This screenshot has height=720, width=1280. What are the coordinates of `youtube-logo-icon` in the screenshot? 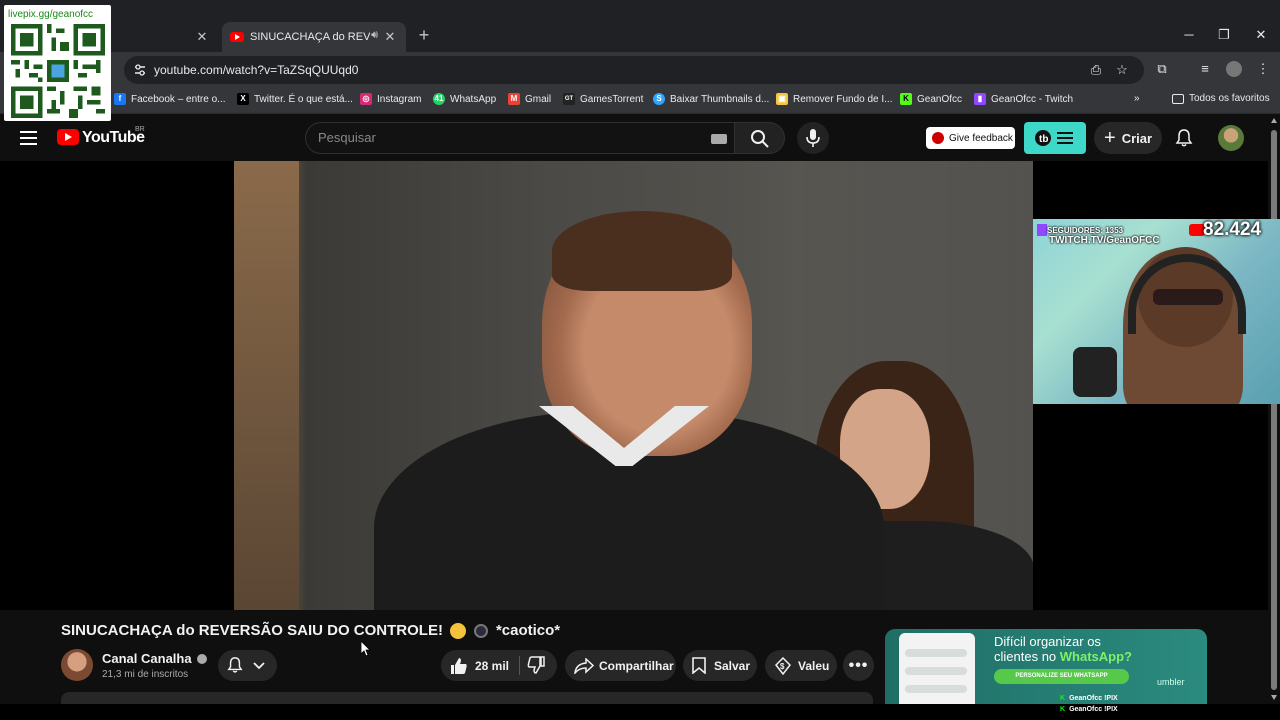 It's located at (68, 137).